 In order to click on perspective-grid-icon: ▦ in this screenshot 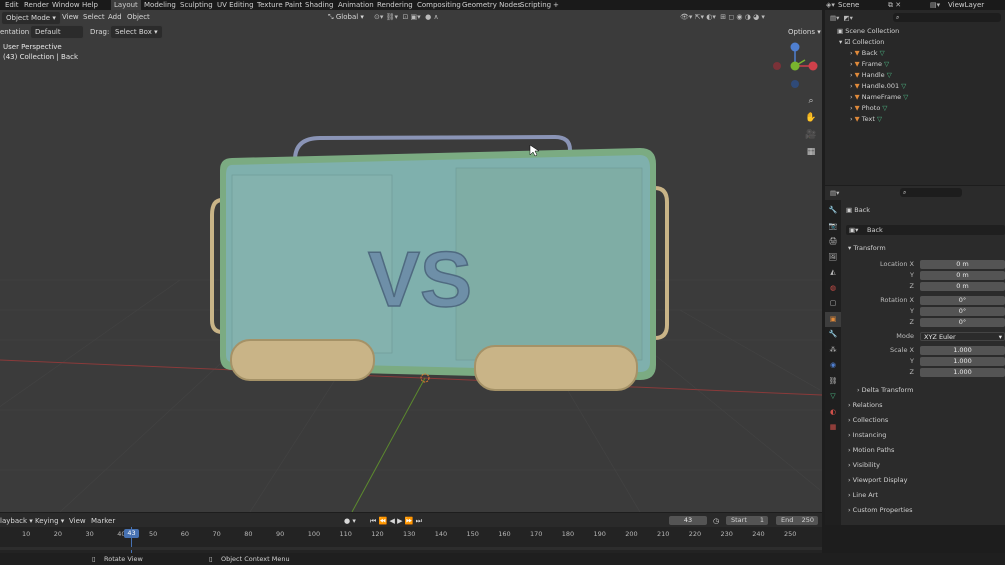, I will do `click(811, 152)`.